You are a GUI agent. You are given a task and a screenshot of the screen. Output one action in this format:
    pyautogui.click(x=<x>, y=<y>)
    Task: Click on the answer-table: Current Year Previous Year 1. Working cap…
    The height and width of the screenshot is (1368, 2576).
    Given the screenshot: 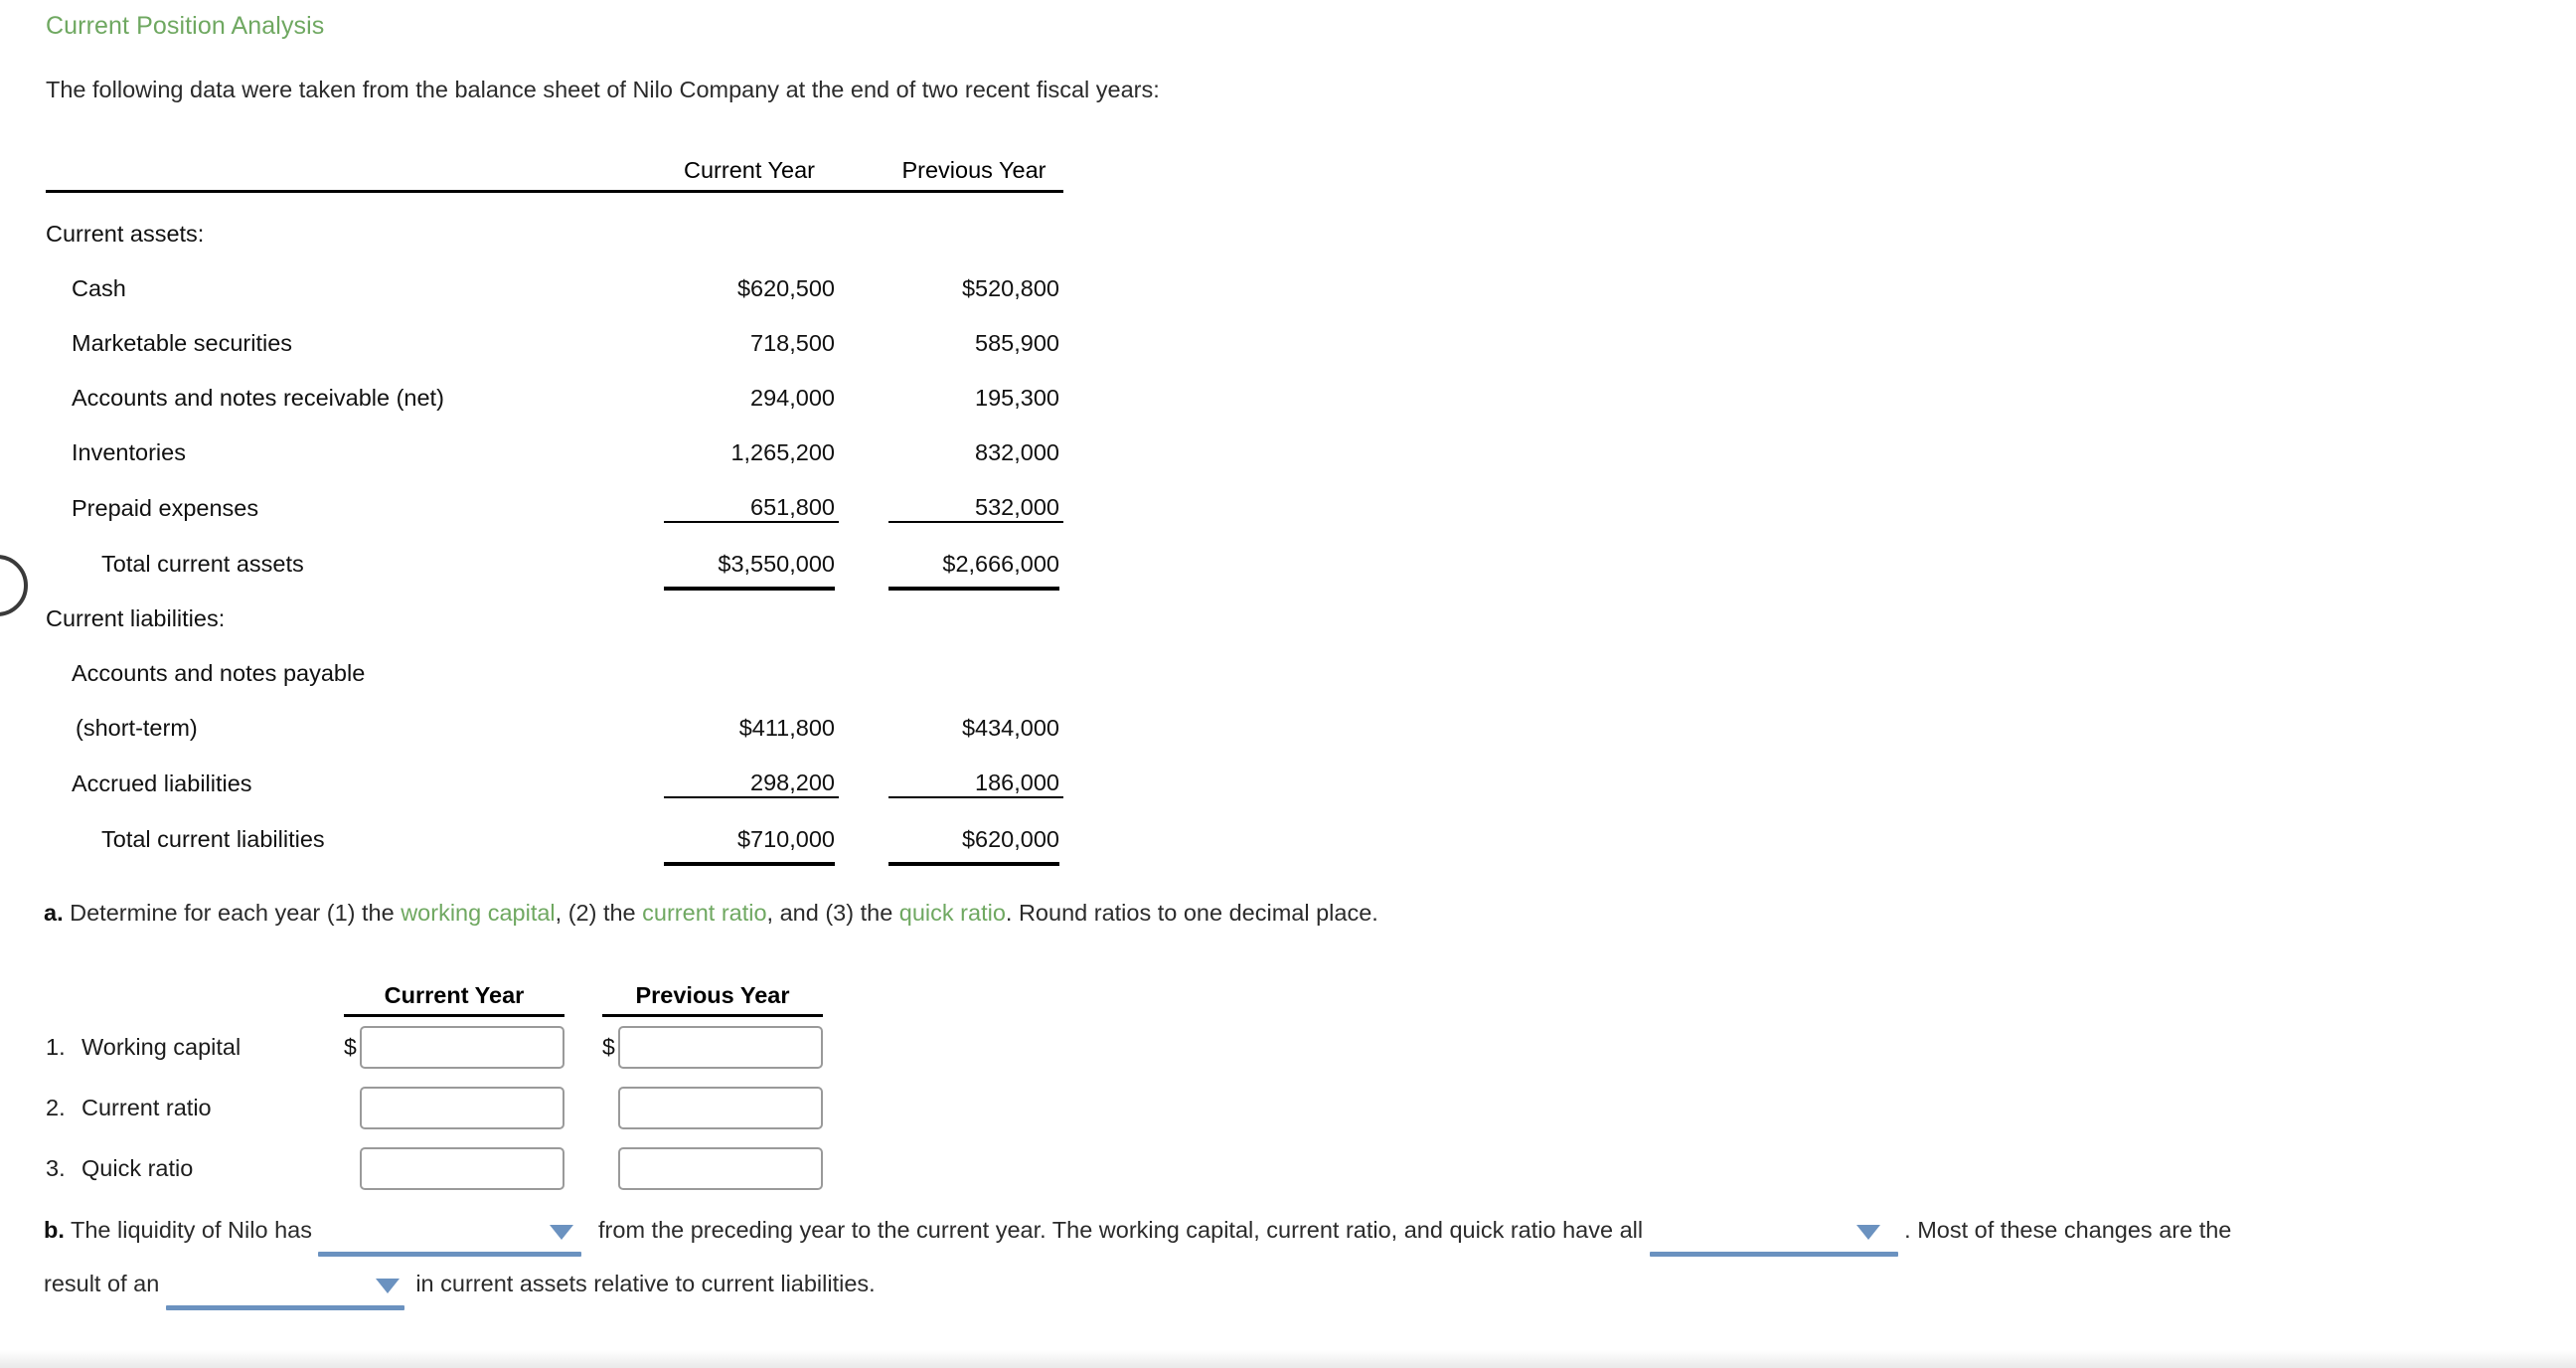 What is the action you would take?
    pyautogui.click(x=434, y=1074)
    